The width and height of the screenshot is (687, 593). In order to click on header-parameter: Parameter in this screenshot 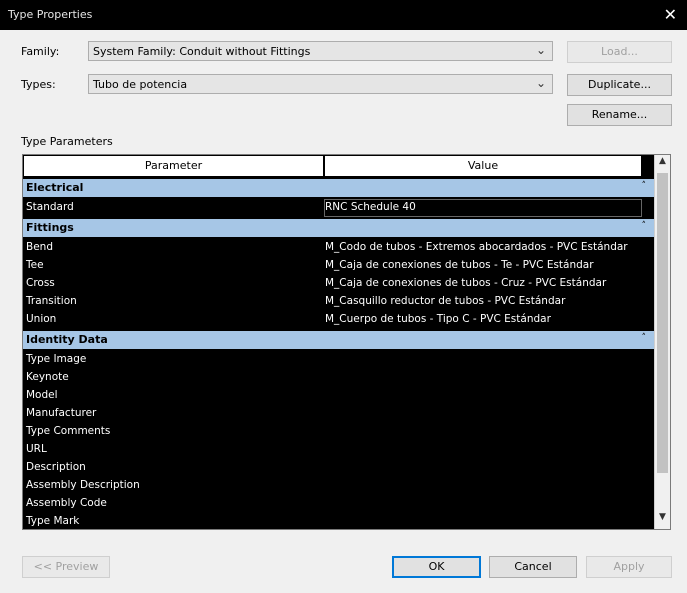, I will do `click(173, 166)`.